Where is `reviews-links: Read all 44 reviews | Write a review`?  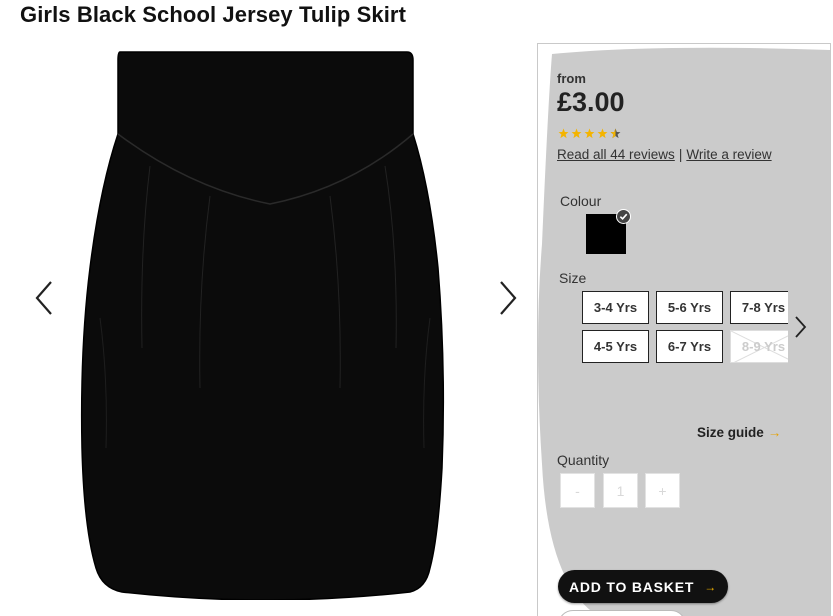
reviews-links: Read all 44 reviews | Write a review is located at coordinates (664, 154).